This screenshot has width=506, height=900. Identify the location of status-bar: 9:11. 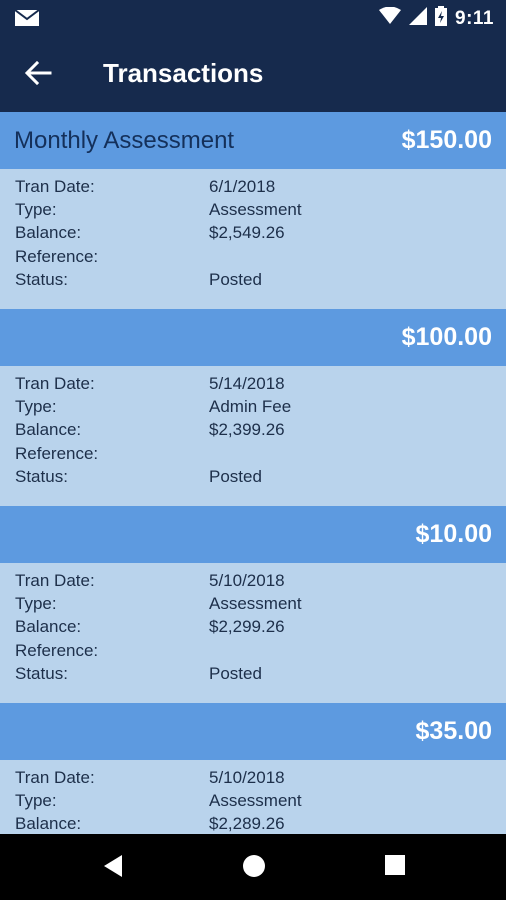
(253, 18).